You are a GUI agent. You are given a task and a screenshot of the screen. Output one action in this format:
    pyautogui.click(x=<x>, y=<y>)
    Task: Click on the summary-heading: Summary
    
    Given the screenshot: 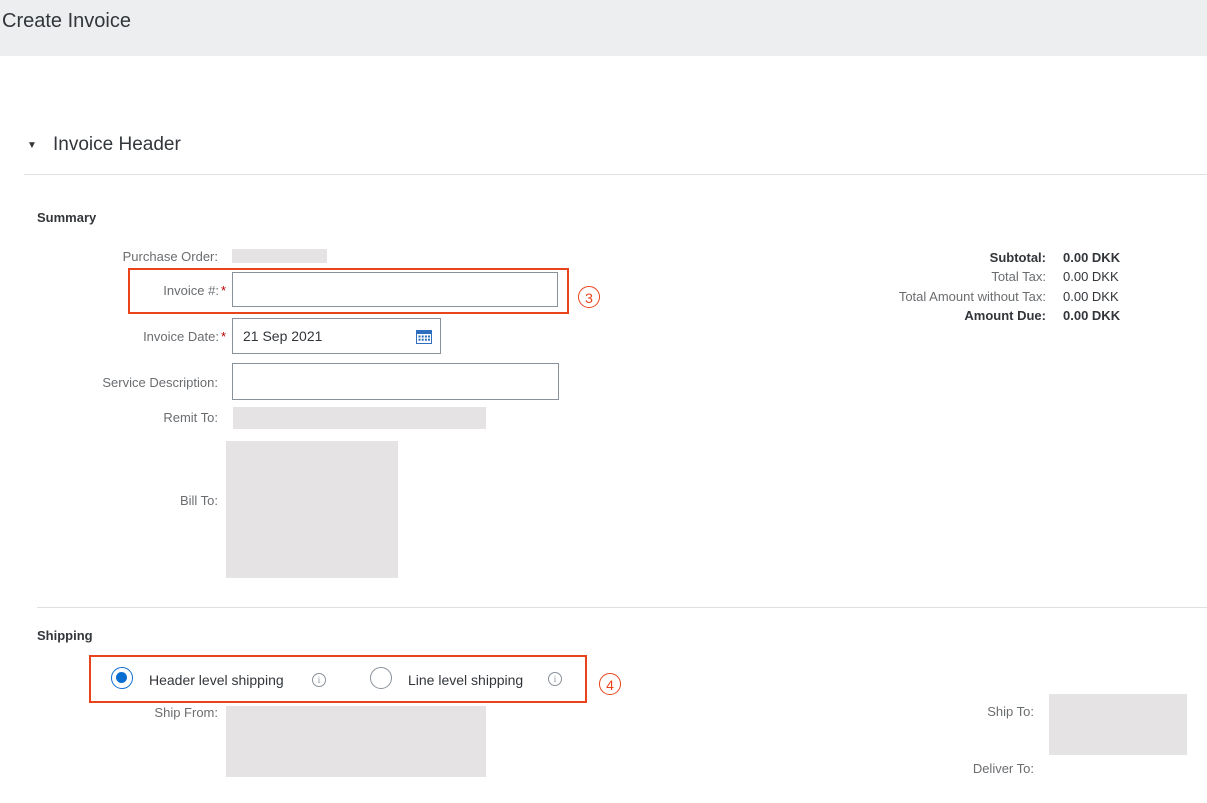 What is the action you would take?
    pyautogui.click(x=67, y=217)
    